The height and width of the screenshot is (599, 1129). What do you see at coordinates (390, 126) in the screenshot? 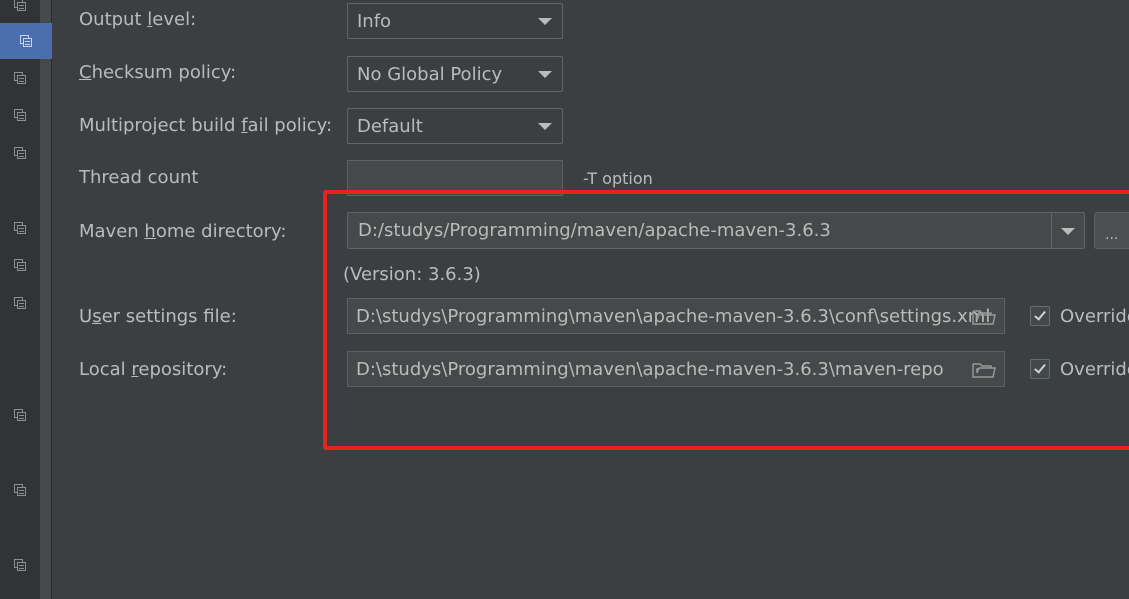
I see `fail-policy-value: Default` at bounding box center [390, 126].